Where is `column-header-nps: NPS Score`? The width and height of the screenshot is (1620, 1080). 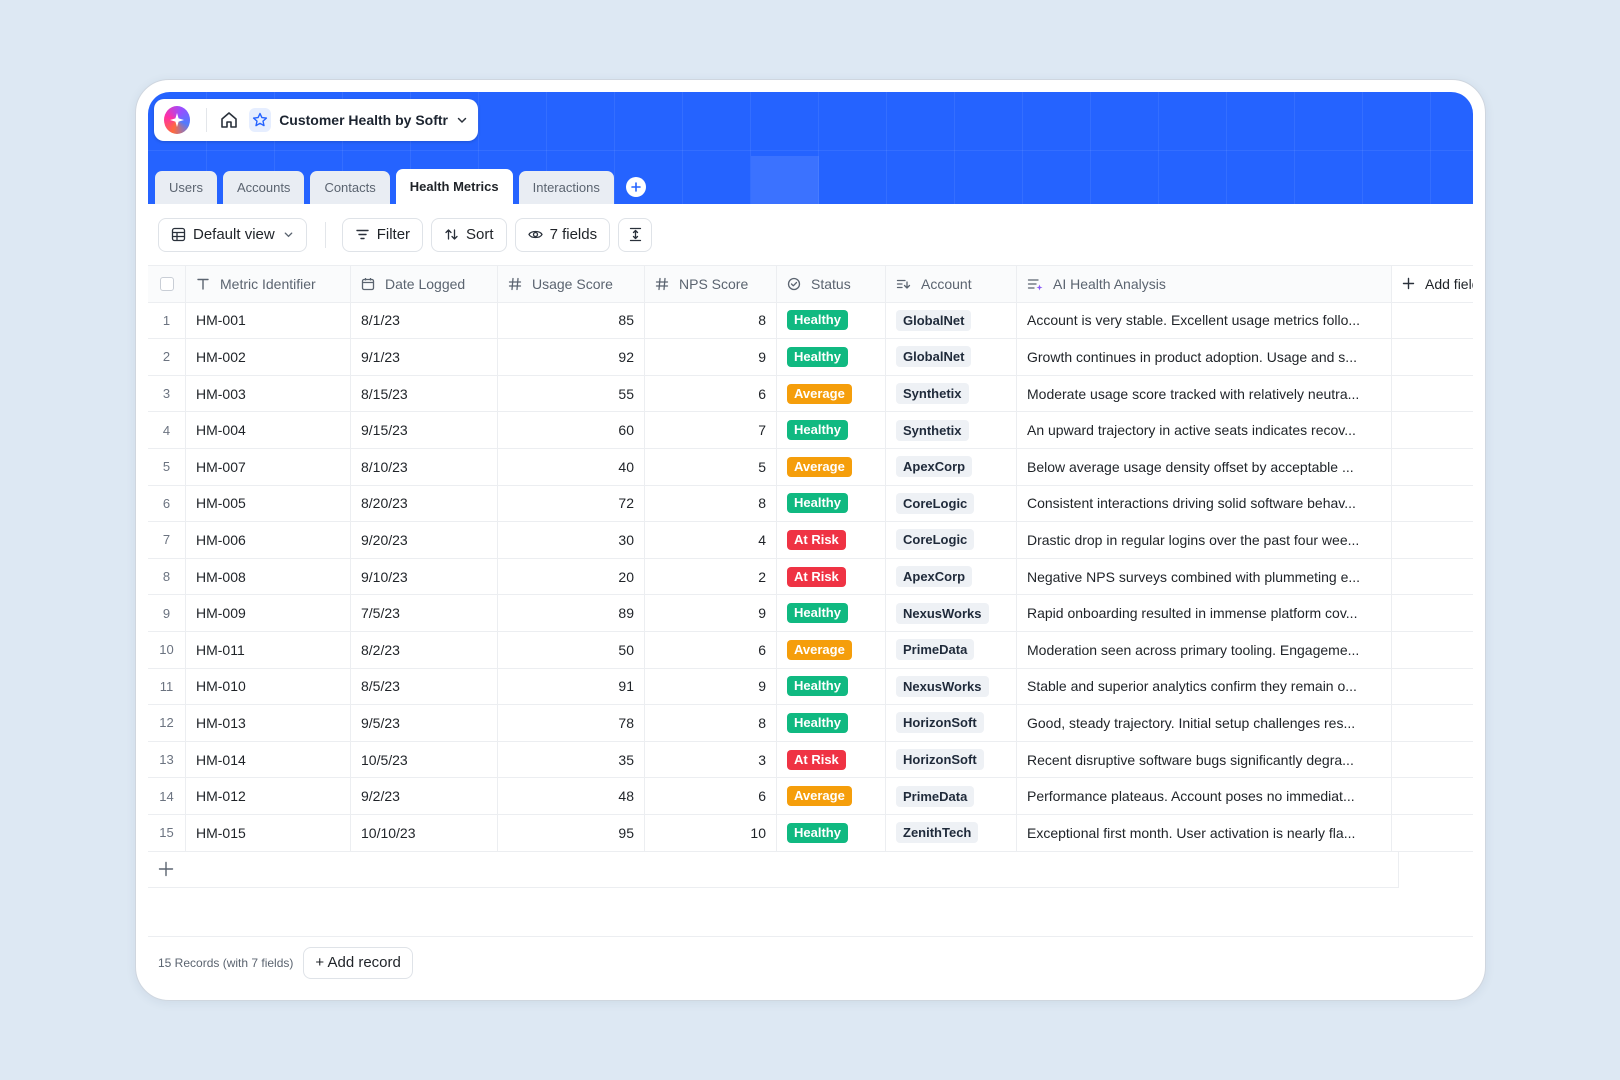
column-header-nps: NPS Score is located at coordinates (711, 284).